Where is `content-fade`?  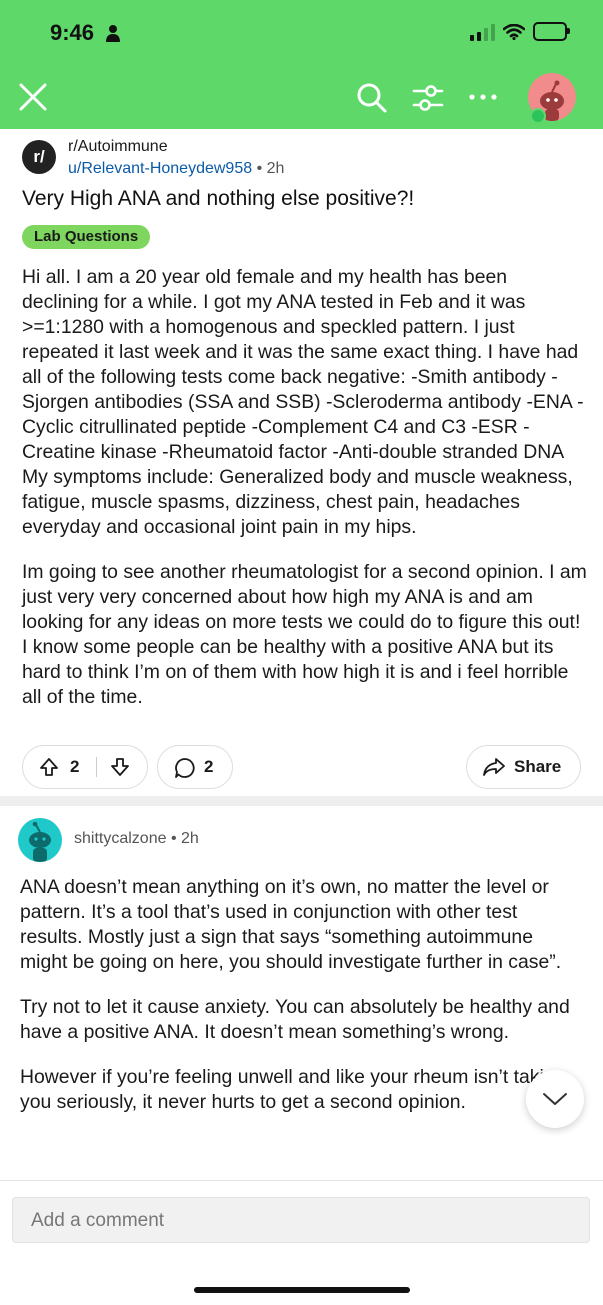 content-fade is located at coordinates (301, 1165).